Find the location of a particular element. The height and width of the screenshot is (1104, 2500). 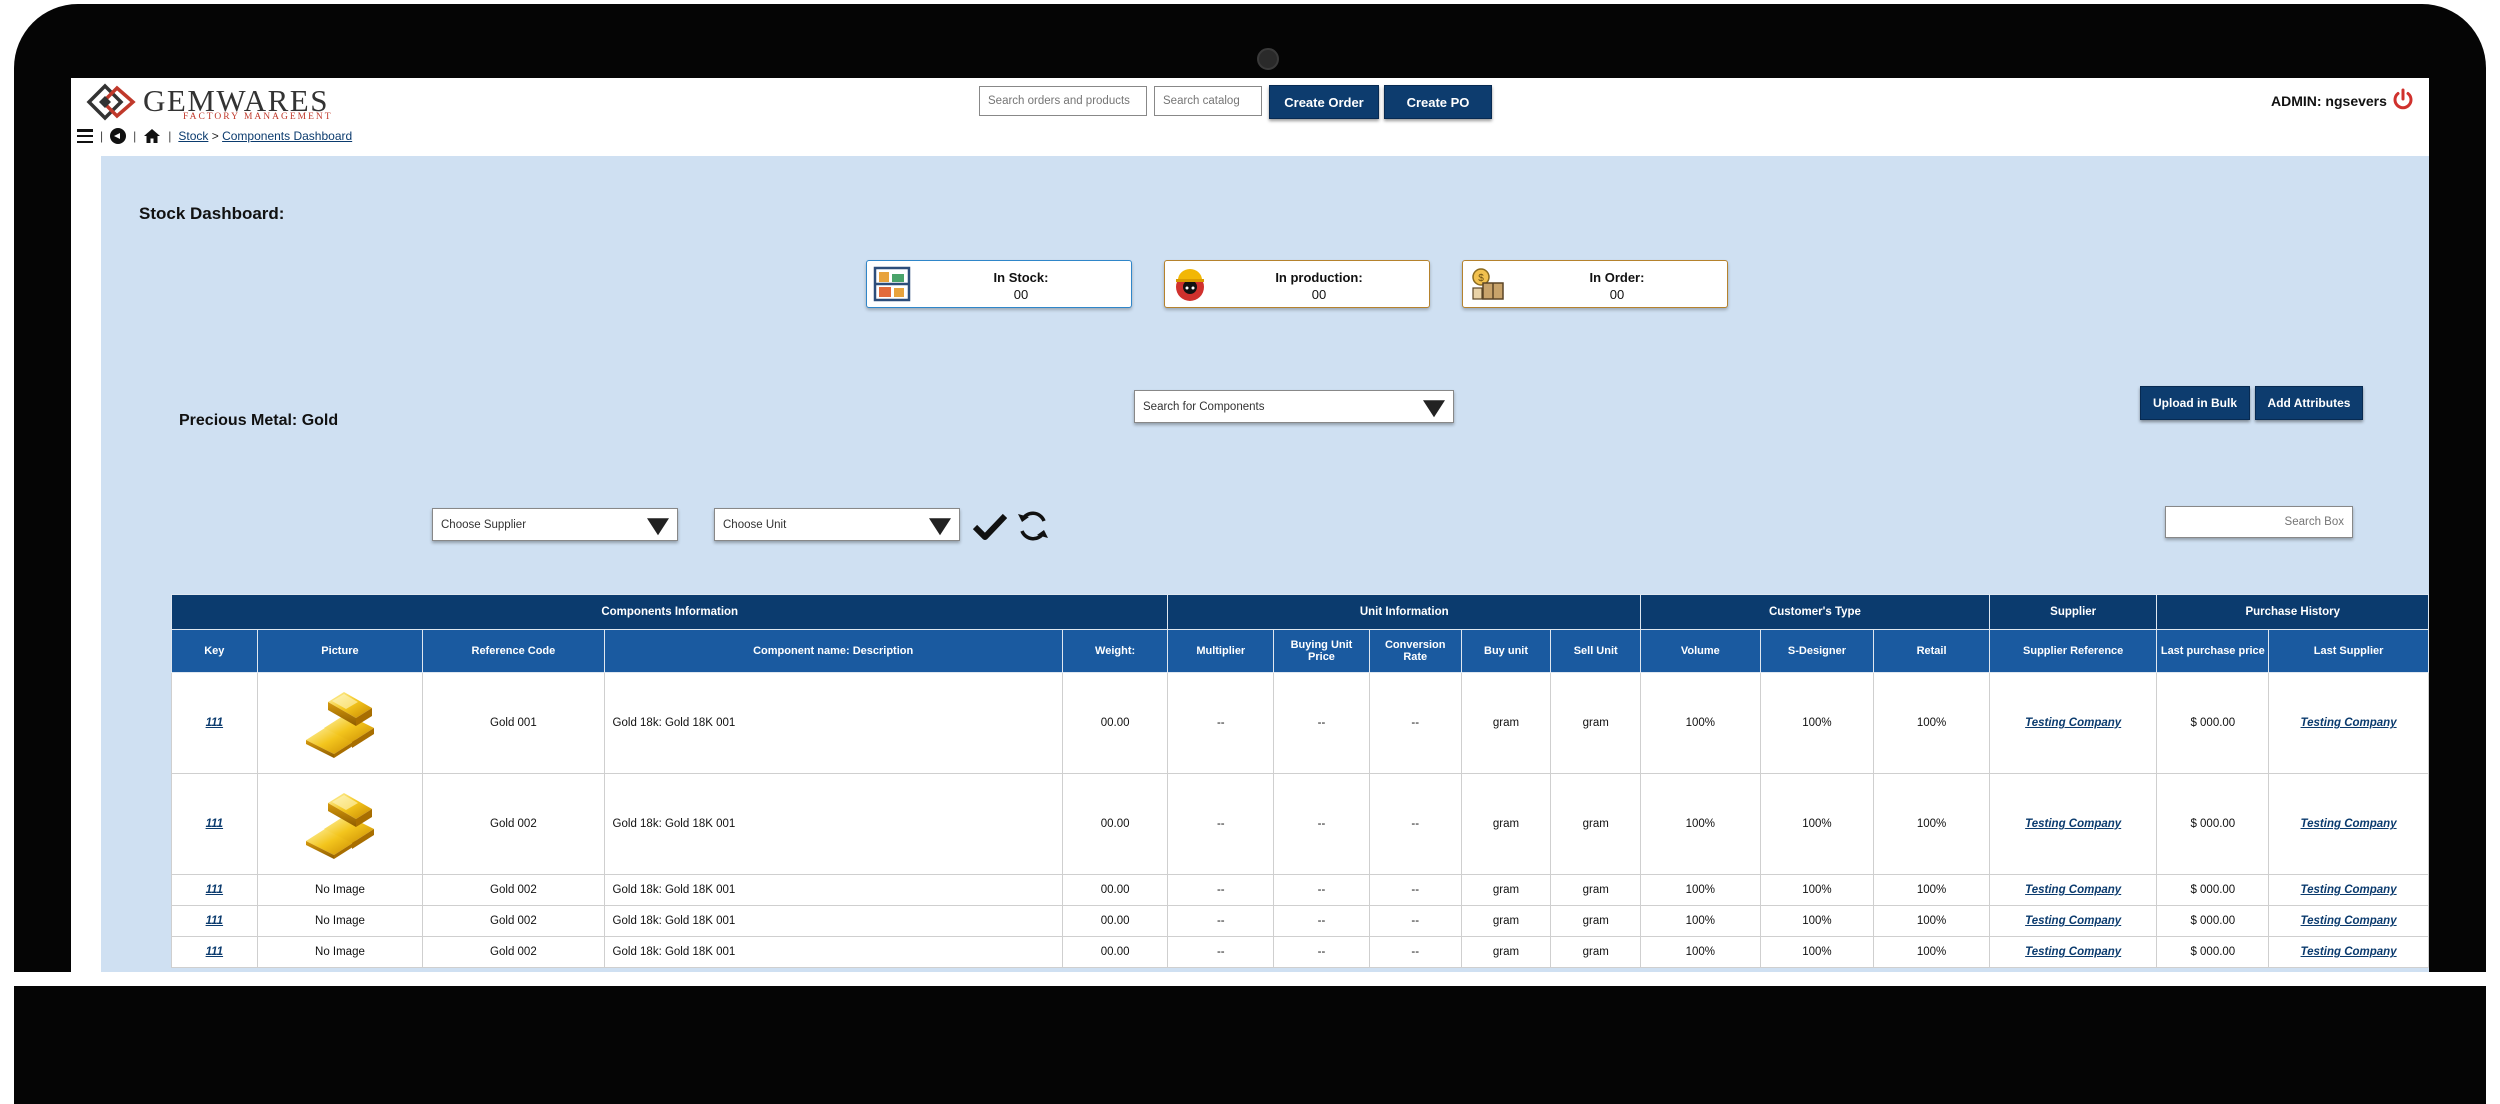

search-orders-input is located at coordinates (1063, 101).